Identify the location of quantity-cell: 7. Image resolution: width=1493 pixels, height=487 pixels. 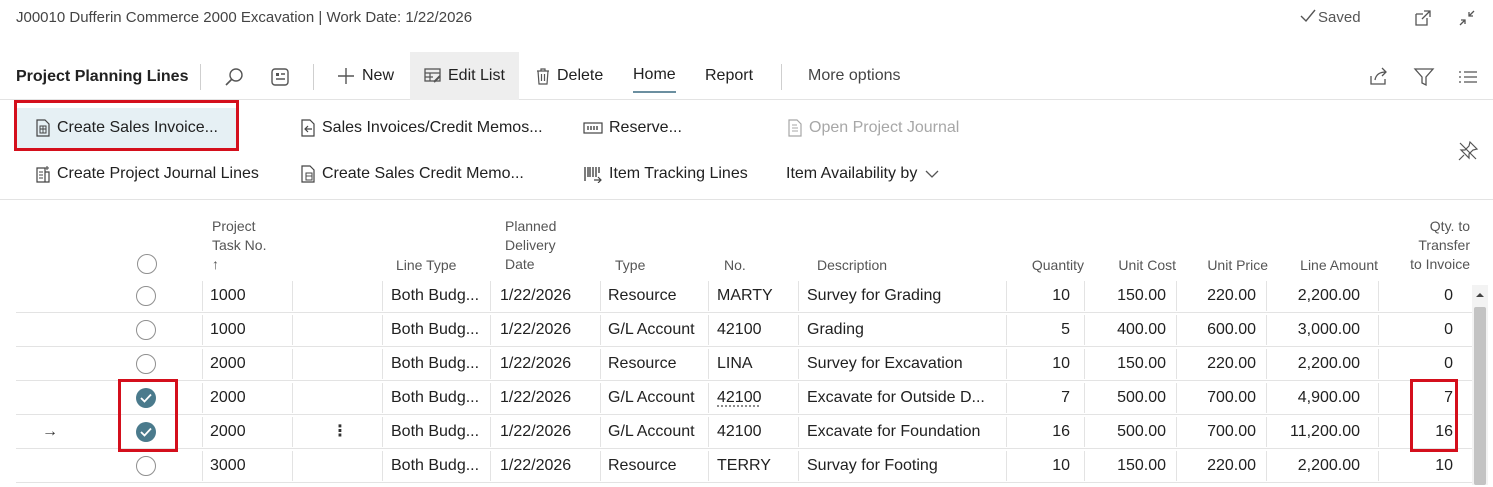
(1040, 398).